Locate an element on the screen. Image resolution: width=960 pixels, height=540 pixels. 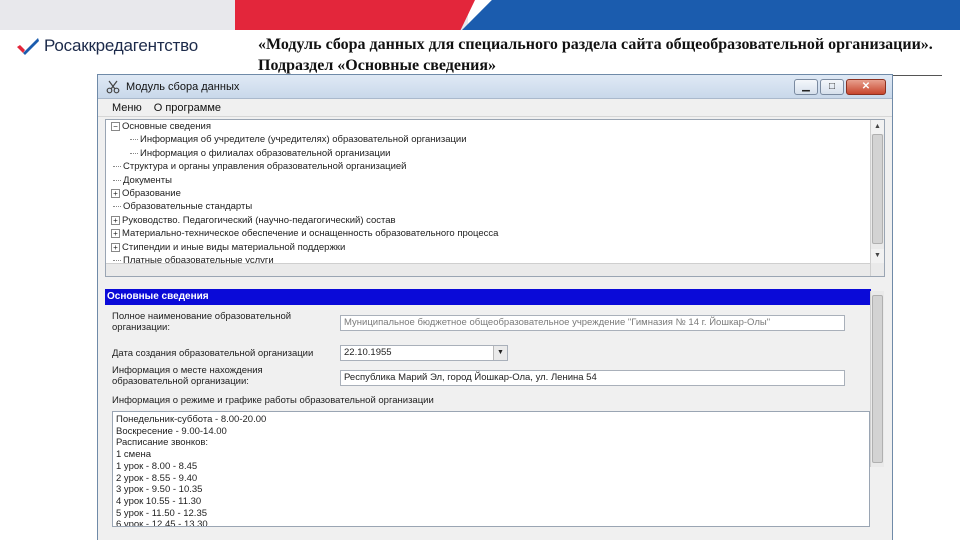
window-title: Модуль сбора данных is located at coordinates (183, 86).